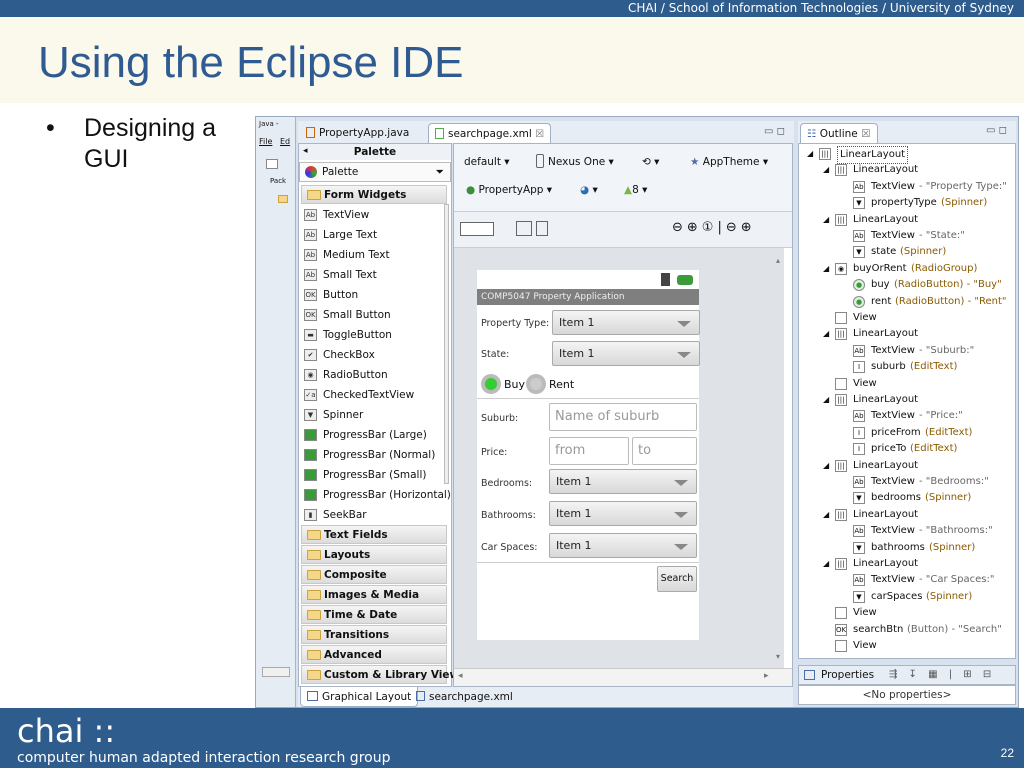 The image size is (1024, 768). What do you see at coordinates (626, 322) in the screenshot?
I see `property-type-spinner: Item 1` at bounding box center [626, 322].